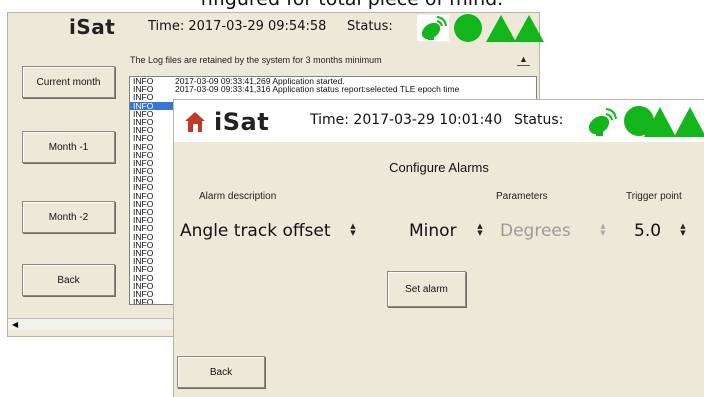 The height and width of the screenshot is (397, 704). What do you see at coordinates (352, 5) in the screenshot?
I see `background-caption: nfigured for total piece of mind.` at bounding box center [352, 5].